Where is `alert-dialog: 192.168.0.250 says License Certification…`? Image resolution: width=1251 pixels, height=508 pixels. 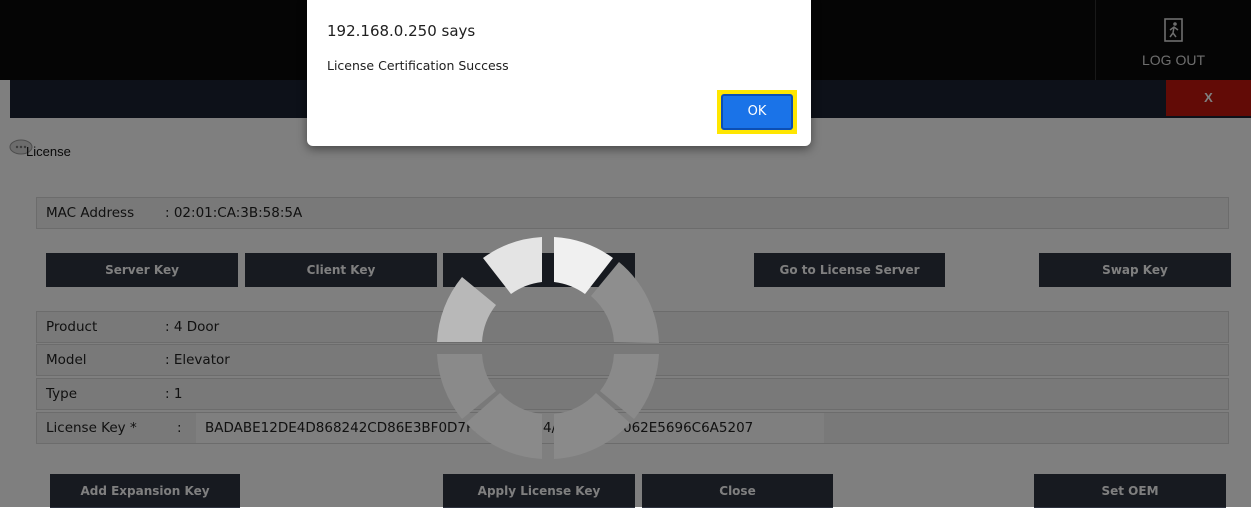 alert-dialog: 192.168.0.250 says License Certification… is located at coordinates (559, 73).